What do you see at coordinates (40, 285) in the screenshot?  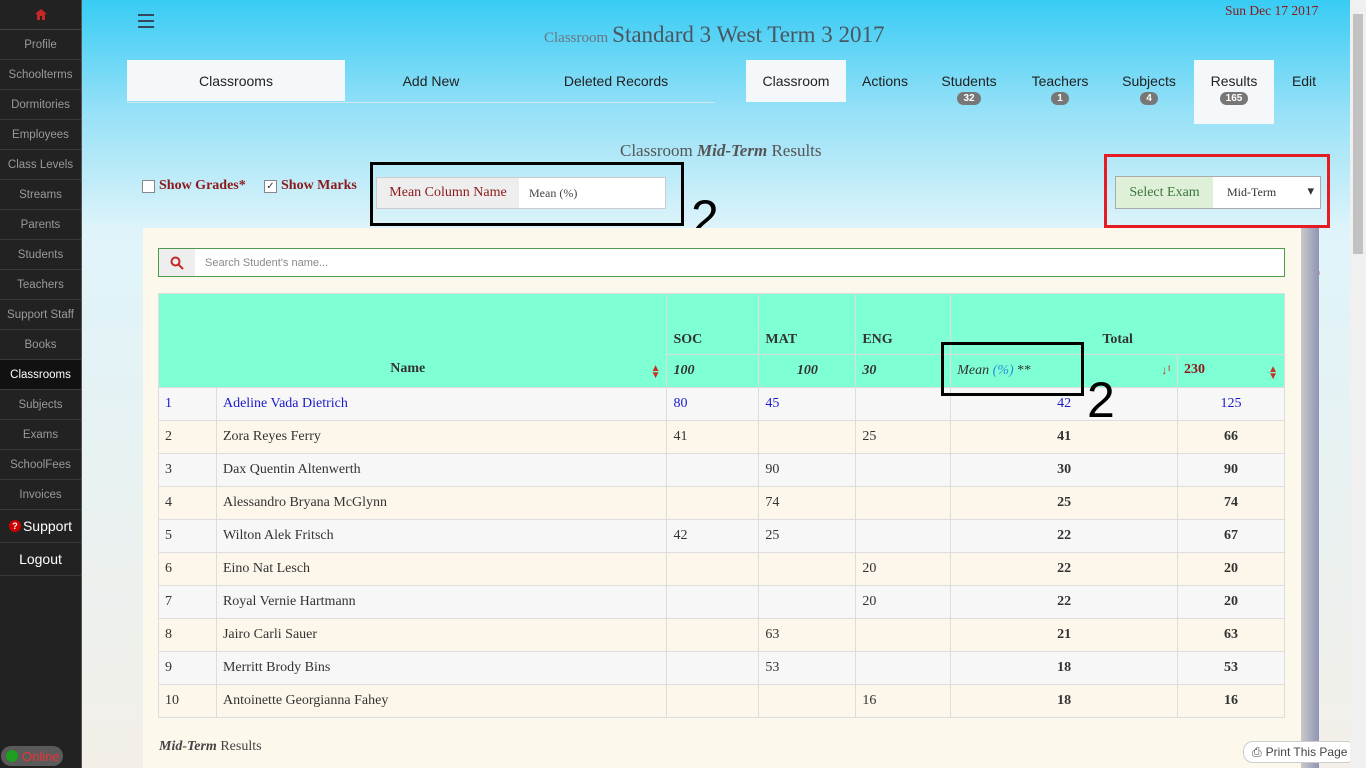 I see `sidebar-item-teachers: Teachers` at bounding box center [40, 285].